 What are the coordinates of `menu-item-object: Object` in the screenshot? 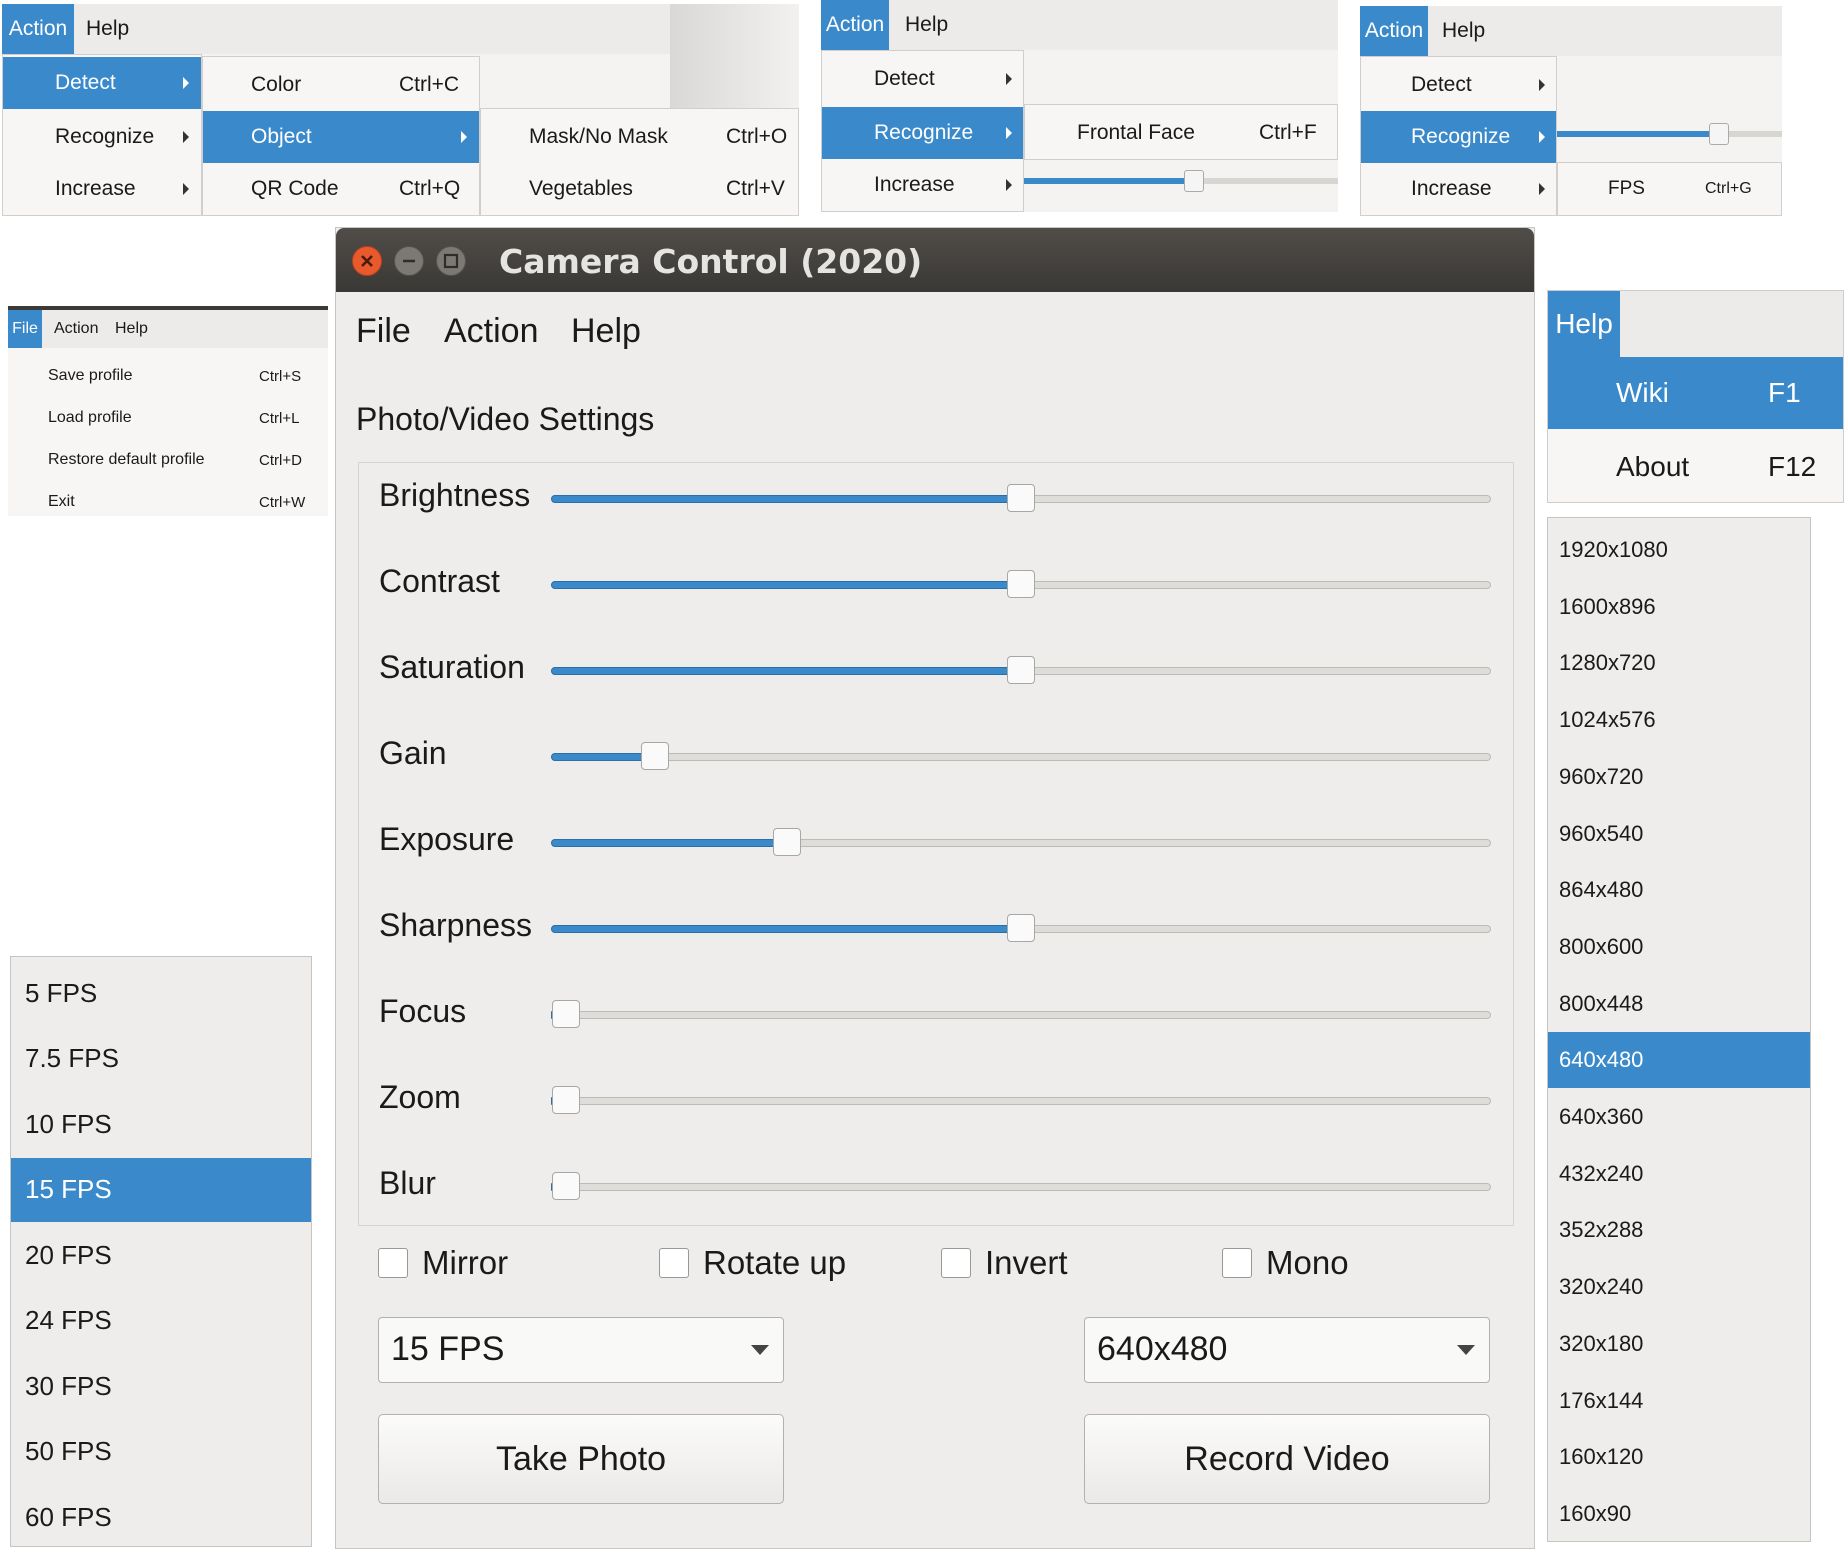 It's located at (341, 137).